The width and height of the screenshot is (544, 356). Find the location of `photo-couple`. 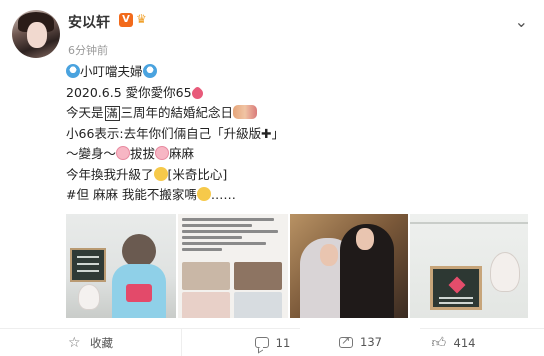

photo-couple is located at coordinates (349, 266).